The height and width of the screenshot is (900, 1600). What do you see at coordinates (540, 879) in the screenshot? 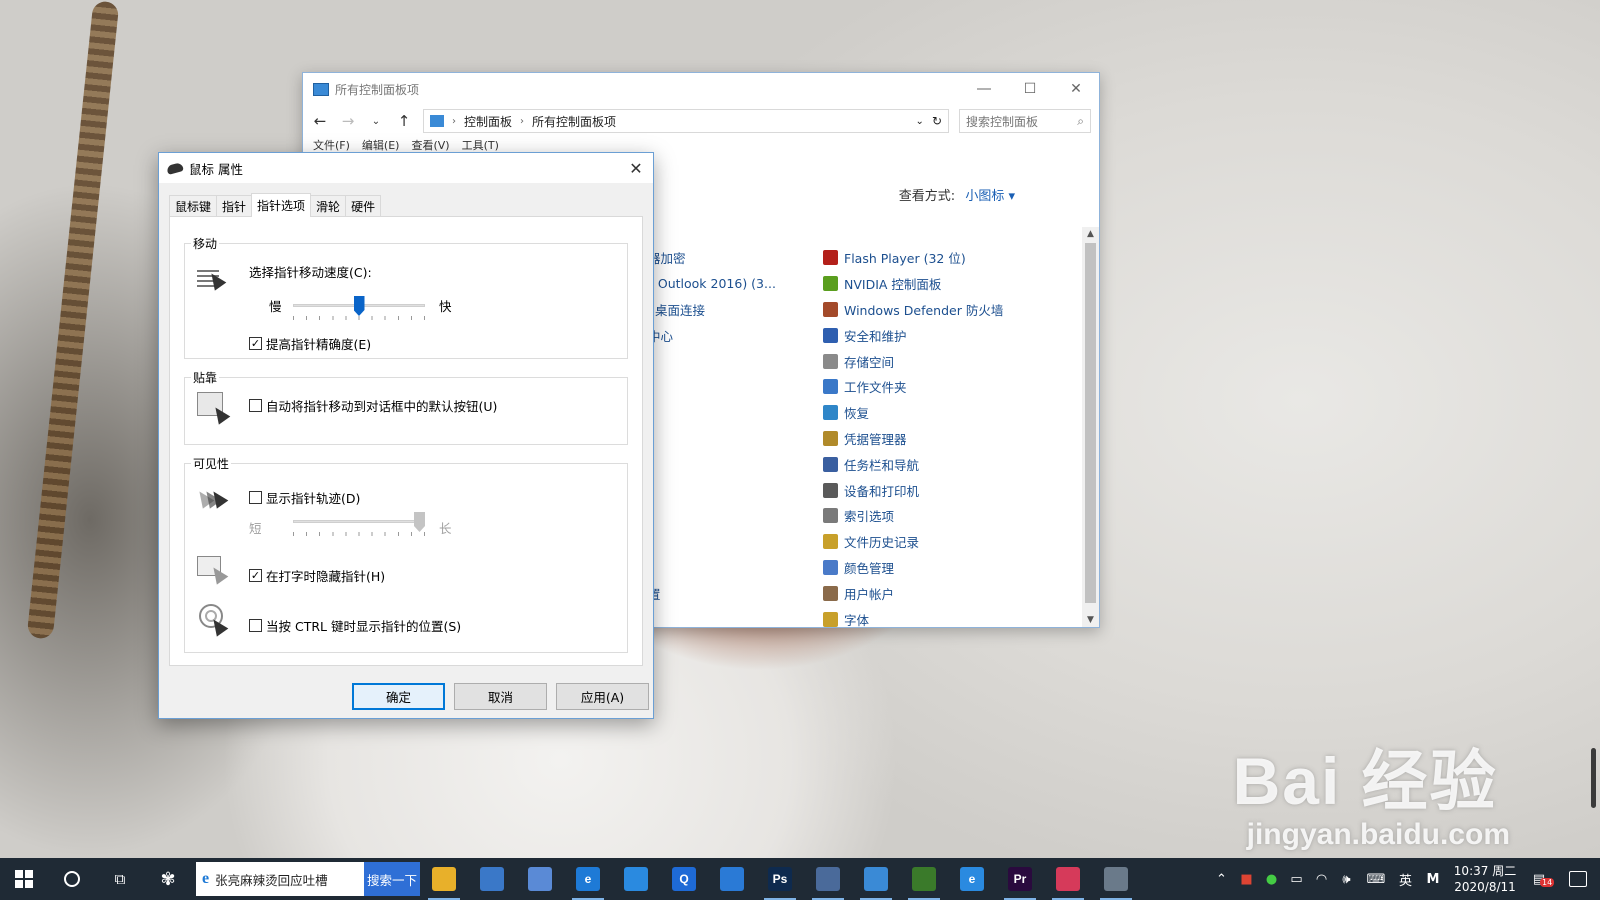
I see `taskbar-app-app-kite` at bounding box center [540, 879].